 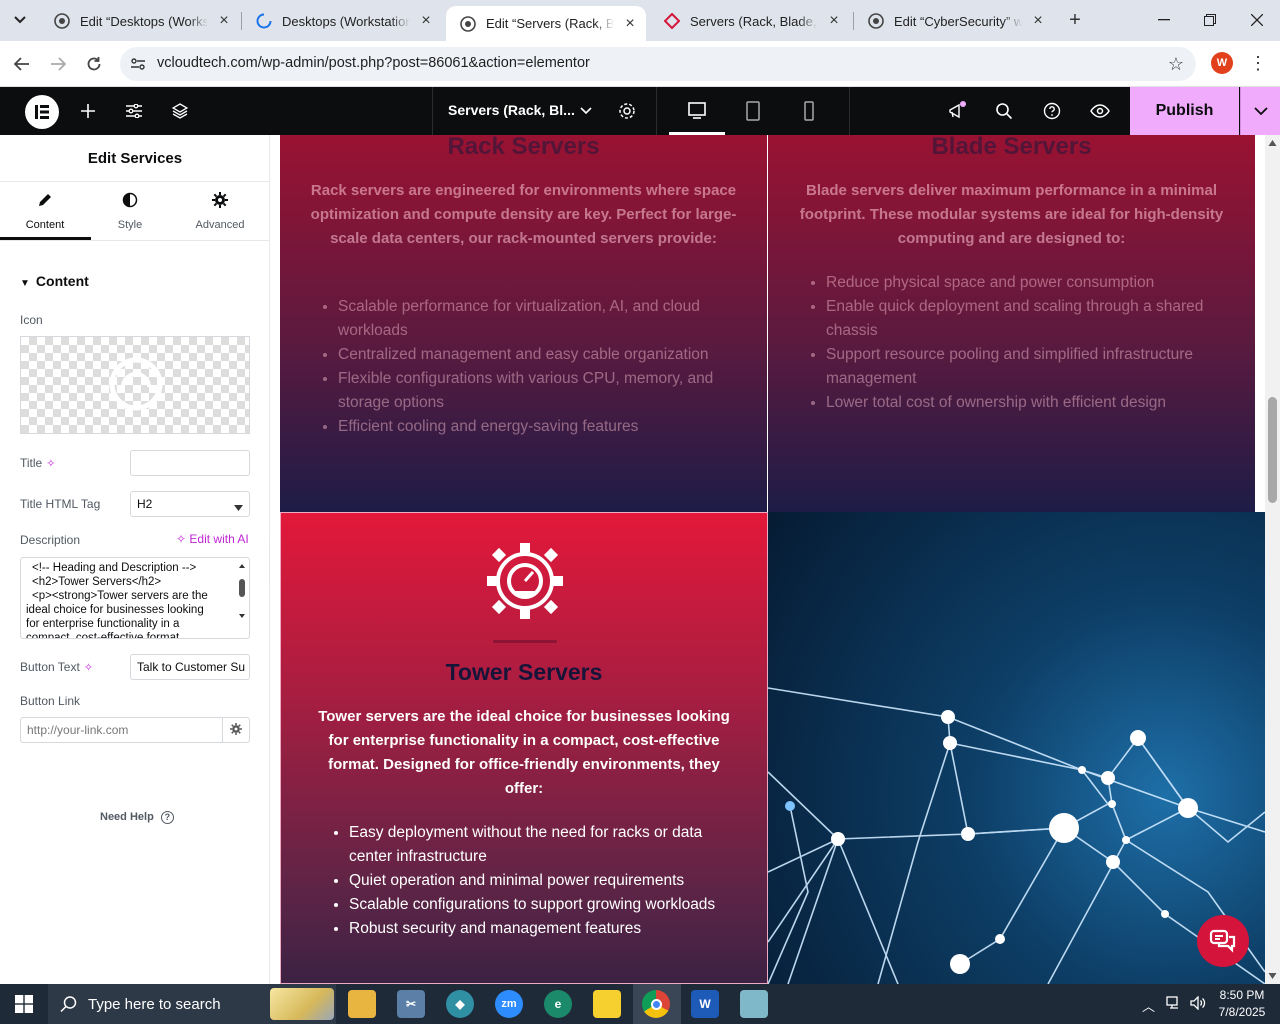 I want to click on wordpress-icon, so click(x=876, y=21).